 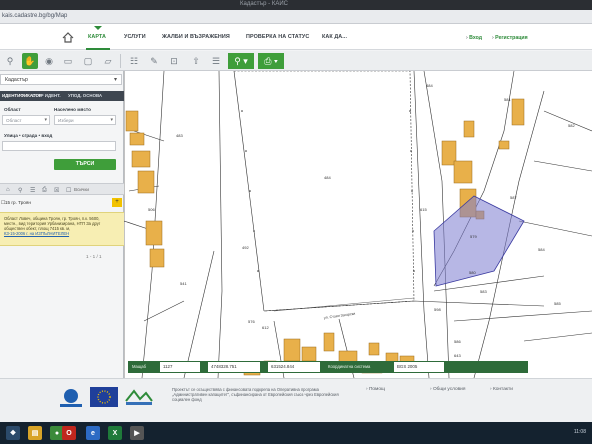 What do you see at coordinates (68, 37) in the screenshot?
I see `home-icon` at bounding box center [68, 37].